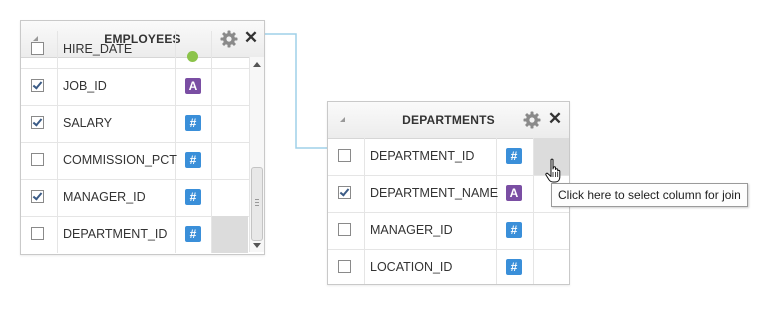  Describe the element at coordinates (649, 195) in the screenshot. I see `join-tooltip: Click here to select column for join` at that location.